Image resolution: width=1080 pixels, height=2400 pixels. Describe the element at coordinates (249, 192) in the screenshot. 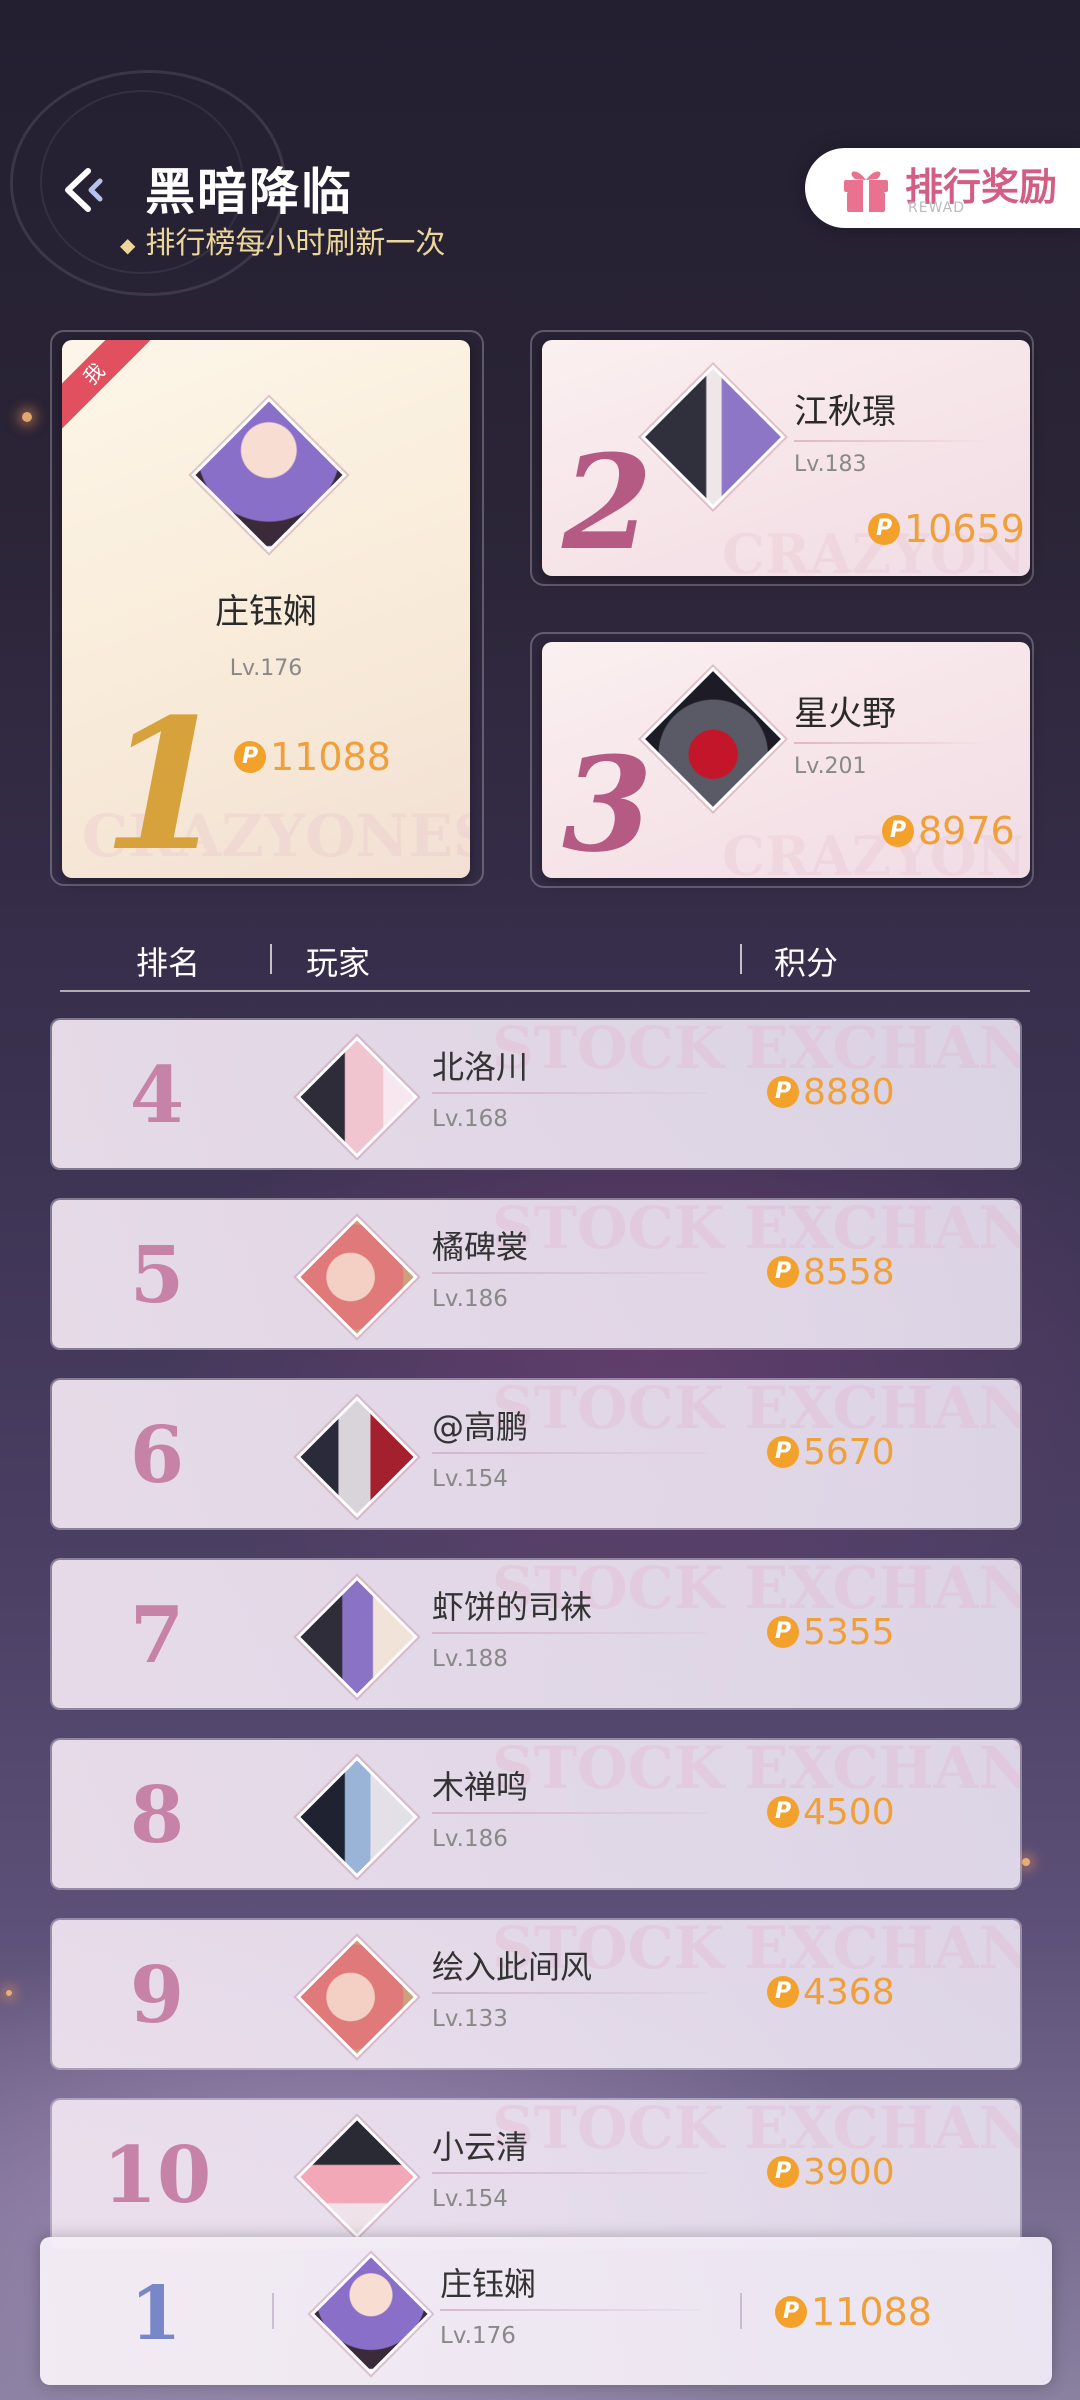

I see `page-title: 黑暗降临` at that location.